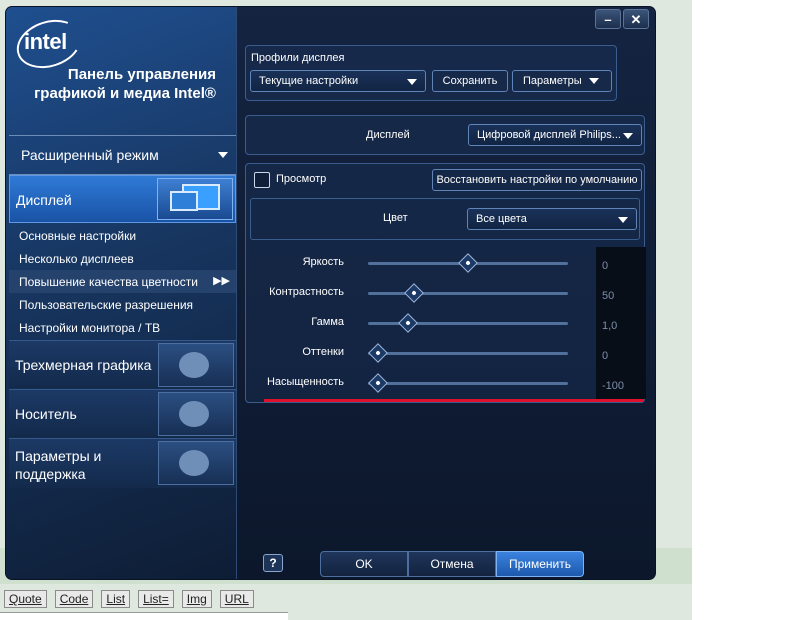 This screenshot has width=800, height=620. What do you see at coordinates (608, 19) in the screenshot?
I see `minimize-icon: –` at bounding box center [608, 19].